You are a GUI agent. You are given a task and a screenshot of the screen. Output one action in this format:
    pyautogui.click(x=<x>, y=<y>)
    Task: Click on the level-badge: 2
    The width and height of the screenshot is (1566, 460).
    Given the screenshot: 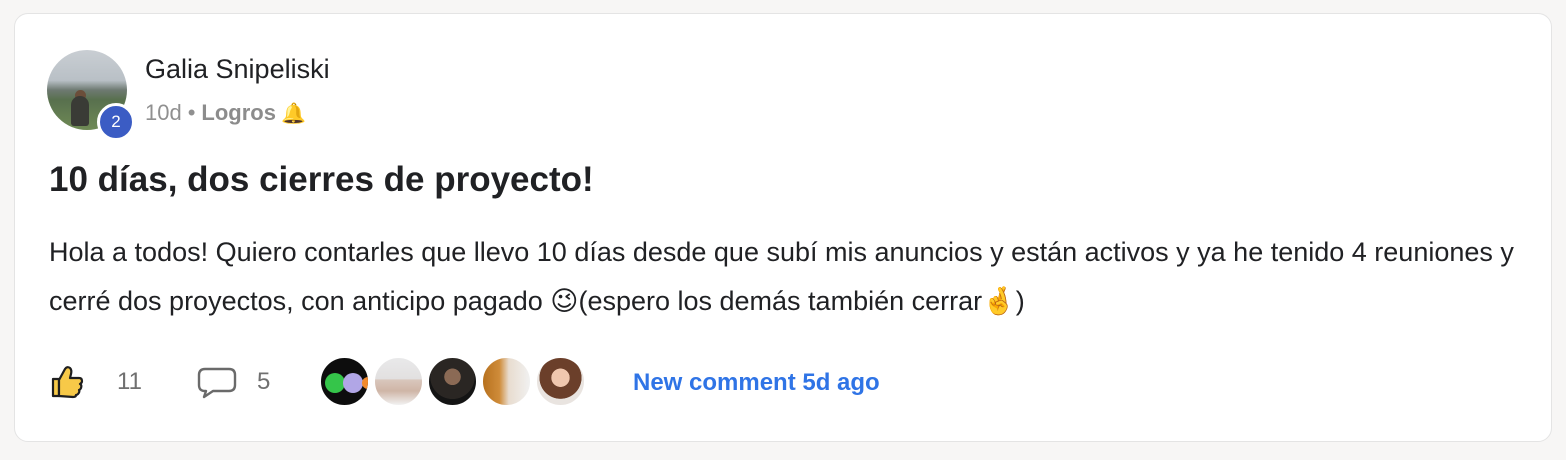 What is the action you would take?
    pyautogui.click(x=116, y=122)
    